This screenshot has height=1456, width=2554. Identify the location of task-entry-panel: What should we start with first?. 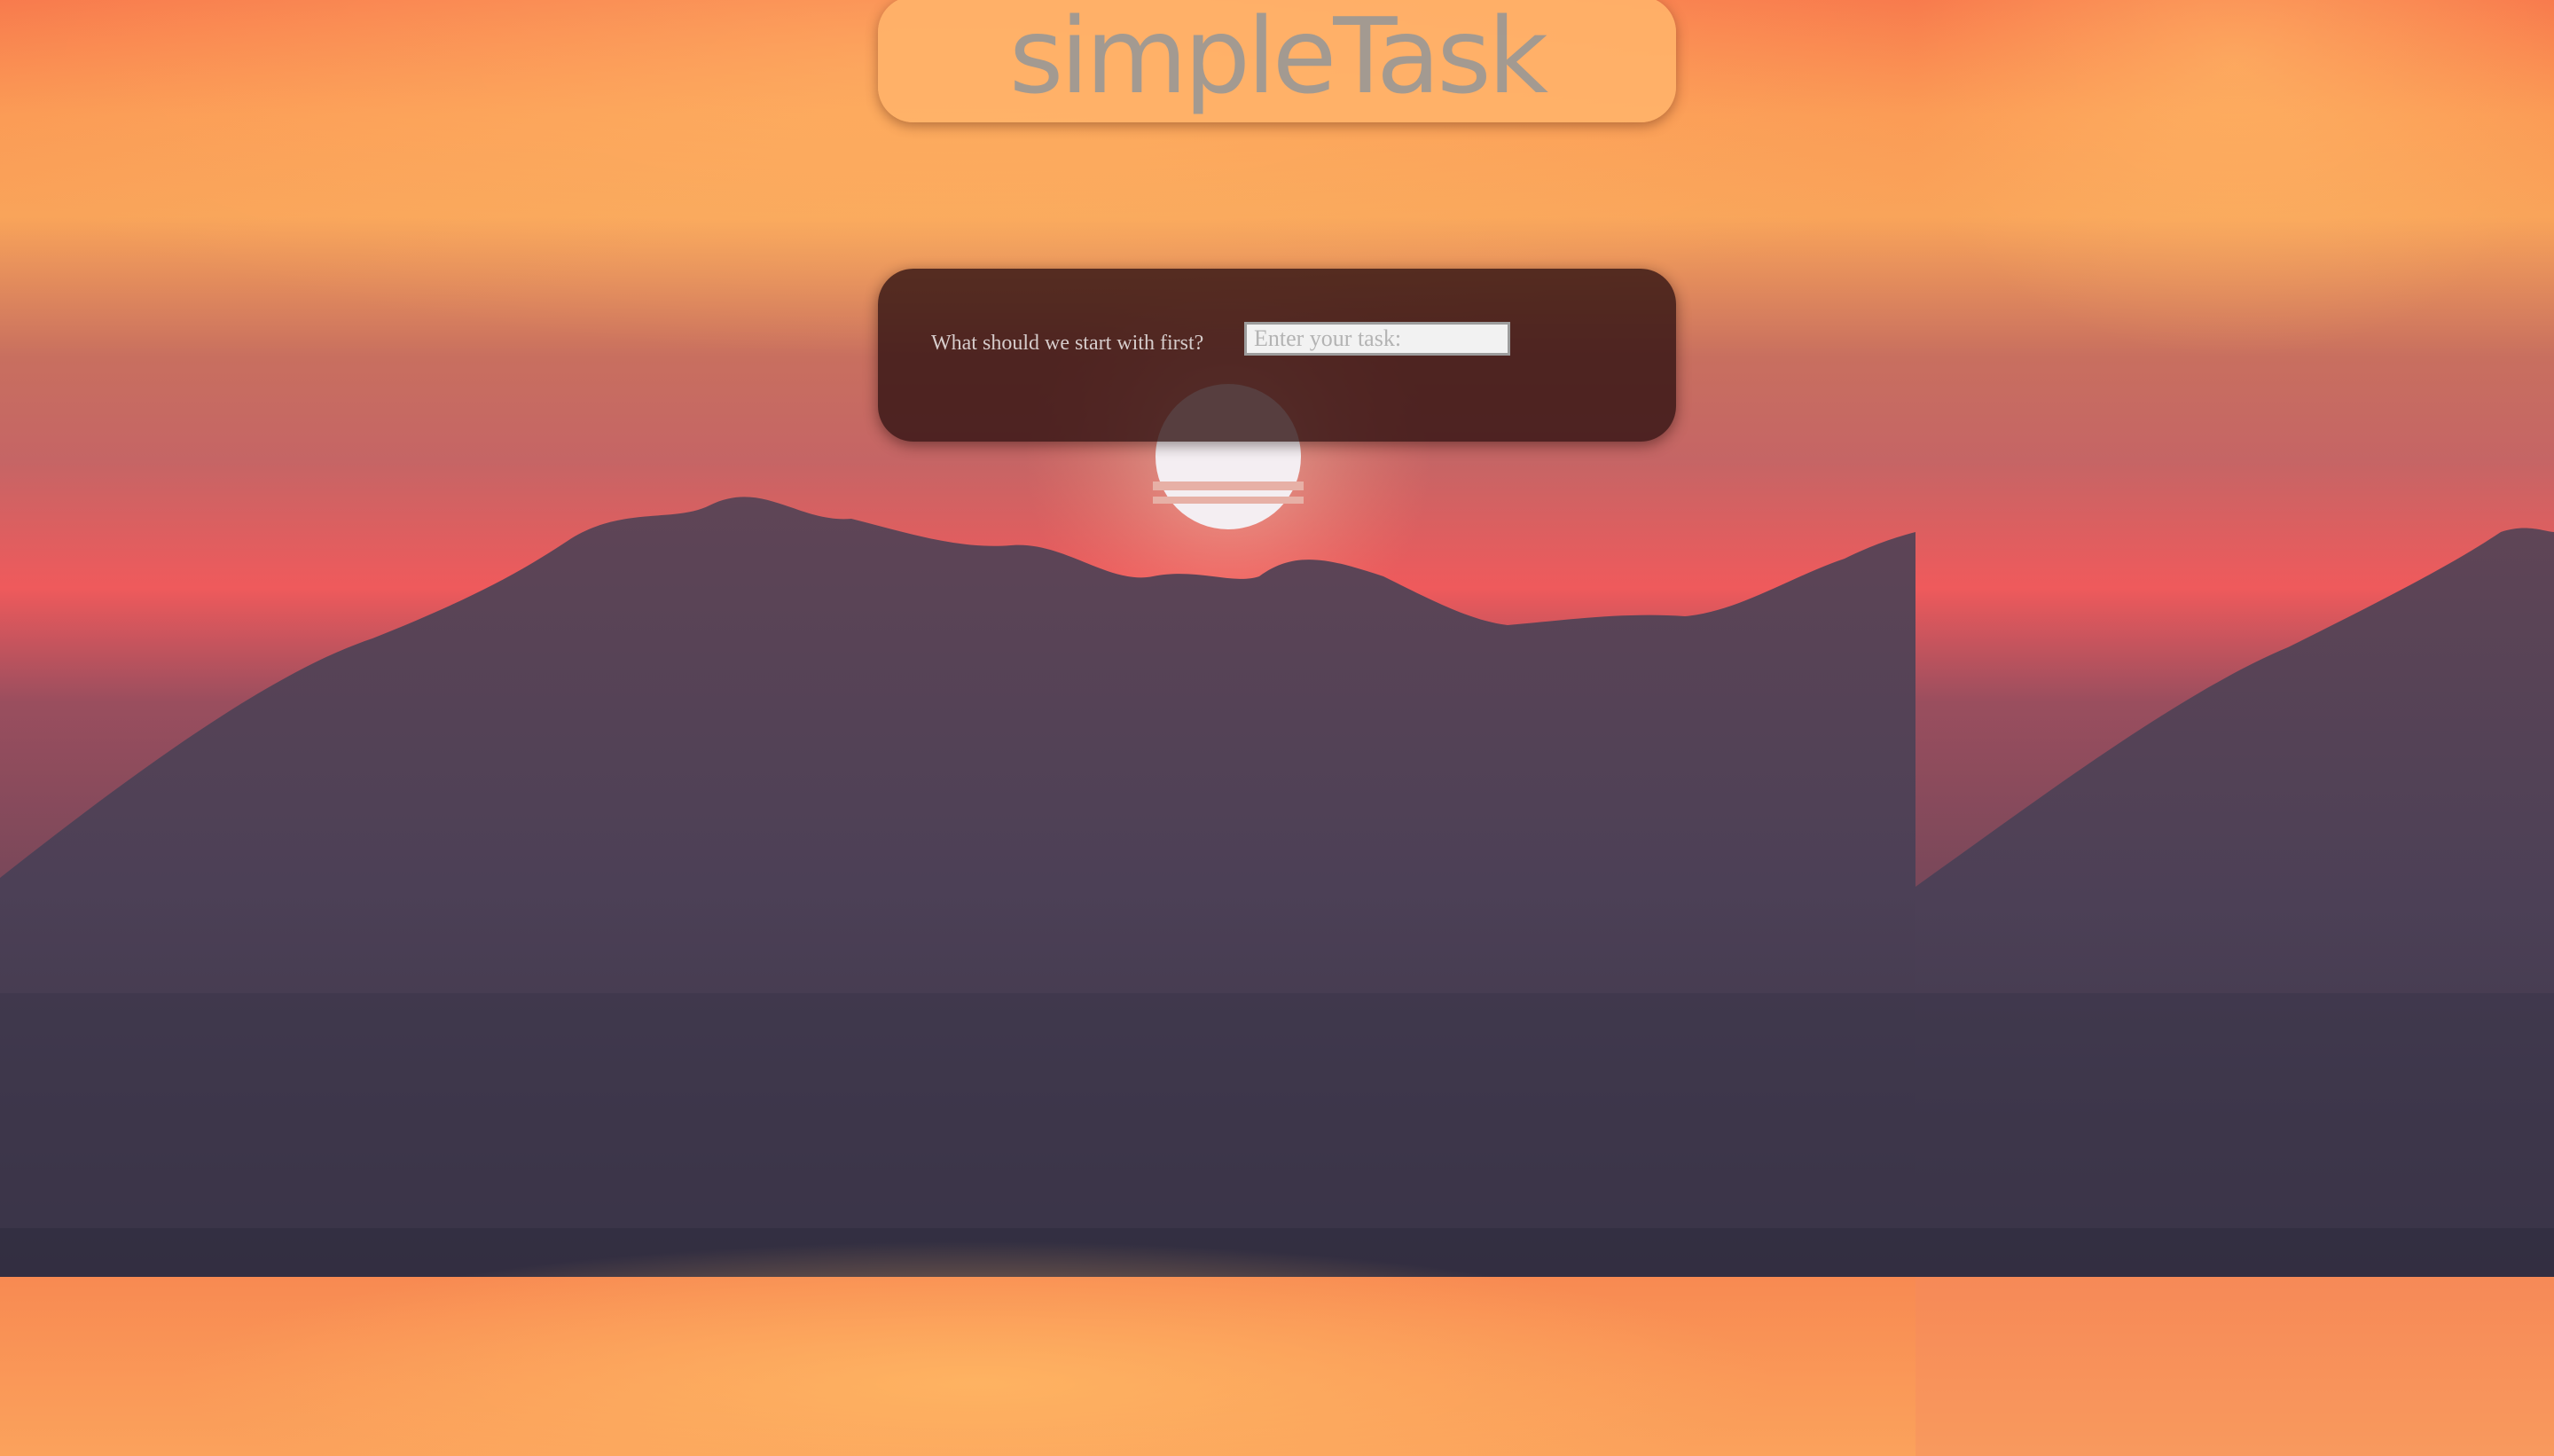
(1277, 355).